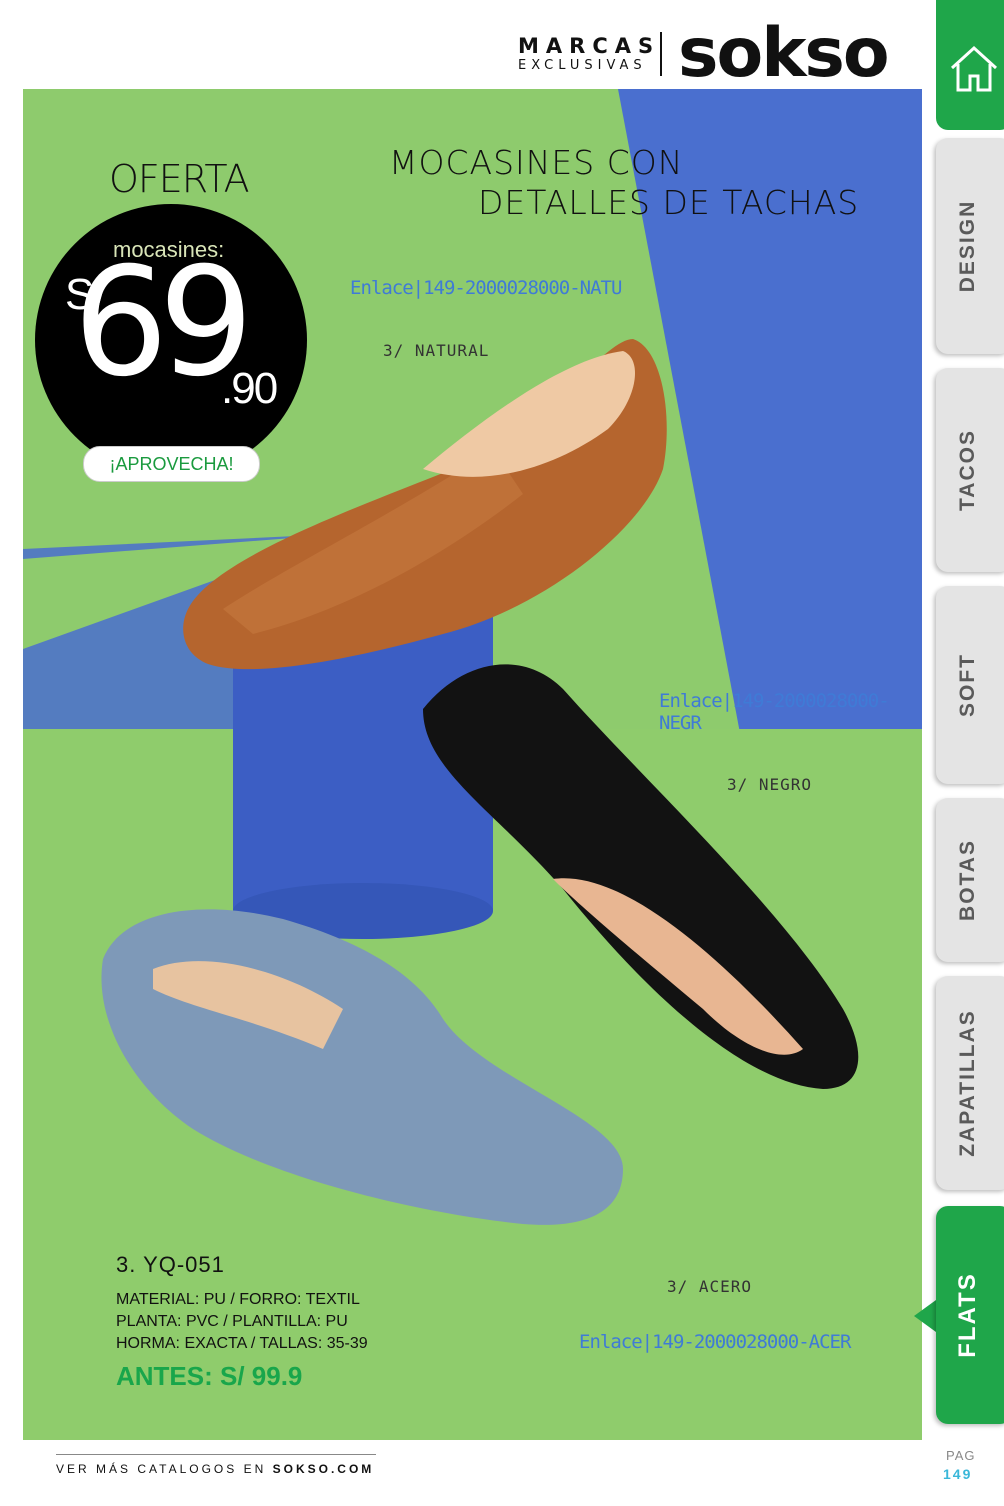 This screenshot has height=1506, width=1004. I want to click on home-icon, so click(974, 68).